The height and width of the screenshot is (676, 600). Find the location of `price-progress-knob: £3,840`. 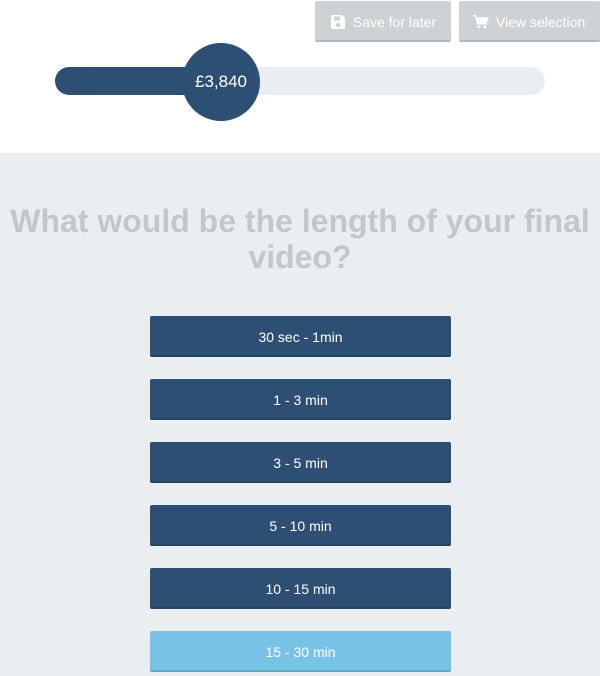

price-progress-knob: £3,840 is located at coordinates (221, 82).